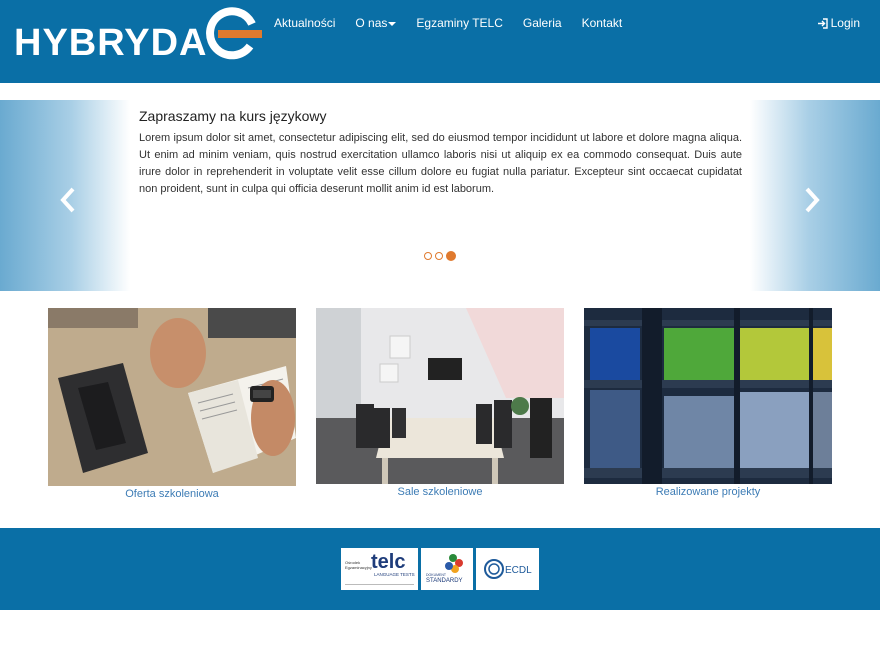 The width and height of the screenshot is (880, 660). Describe the element at coordinates (371, 23) in the screenshot. I see `nav-item-o-nas-label: O nas` at that location.